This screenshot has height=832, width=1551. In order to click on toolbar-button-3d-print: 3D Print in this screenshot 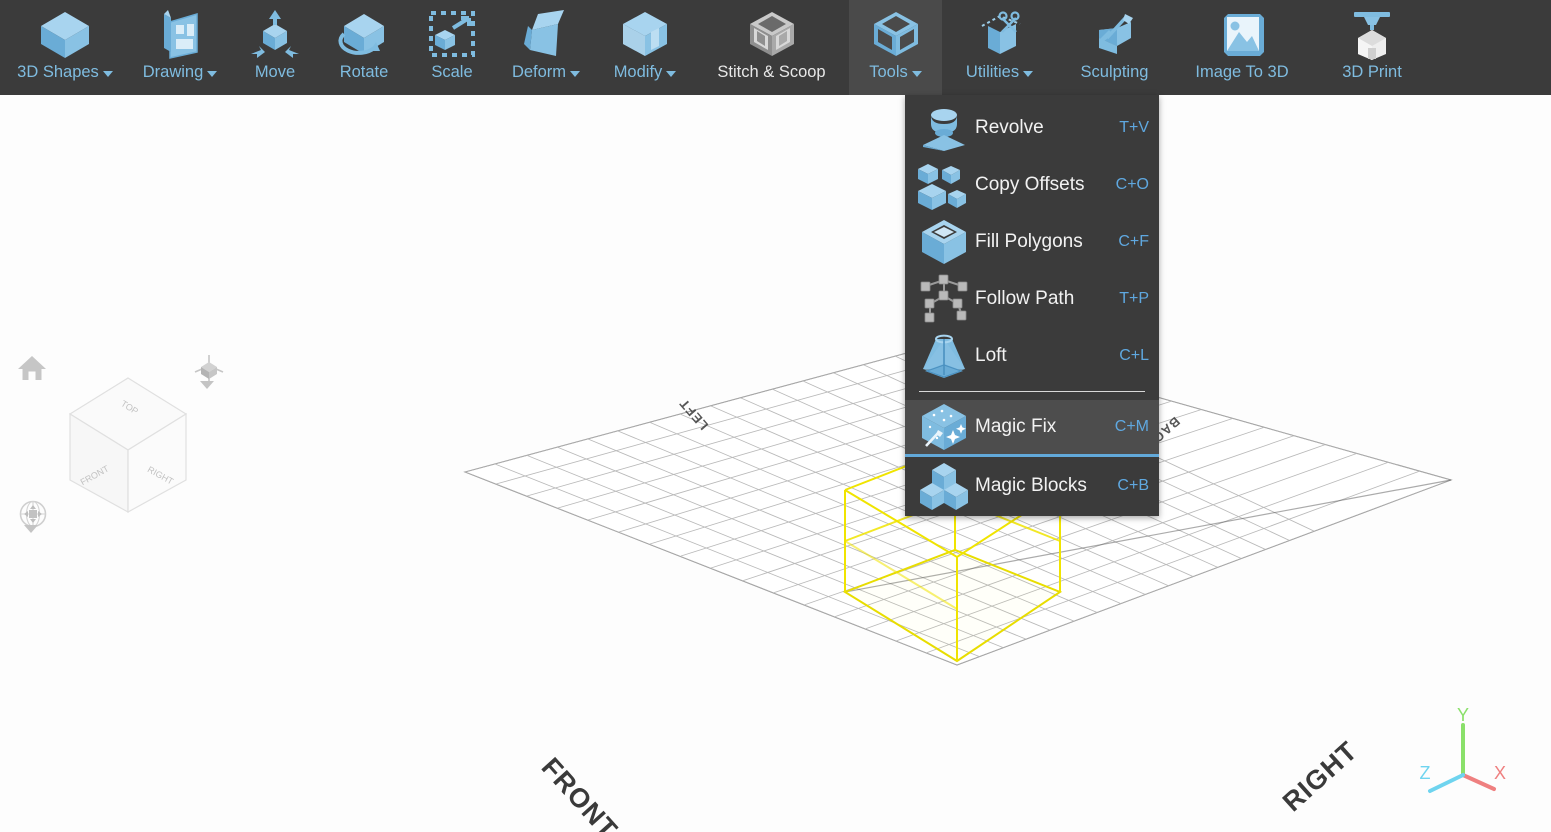, I will do `click(1372, 47)`.